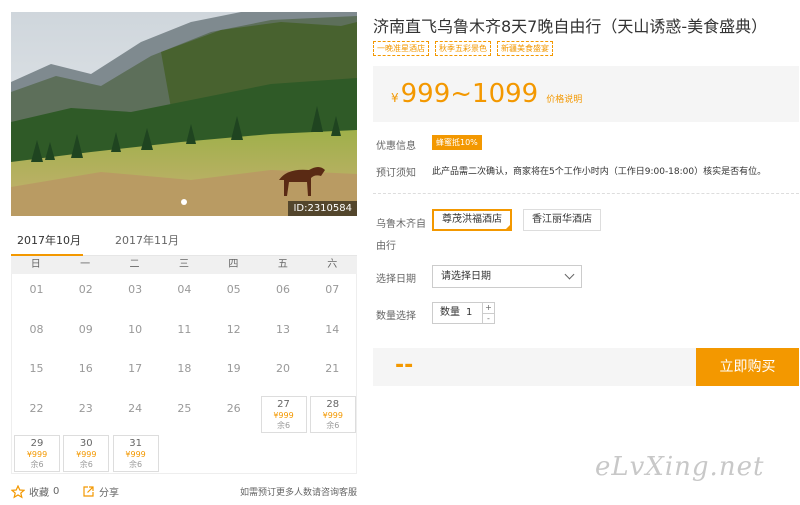  What do you see at coordinates (39, 493) in the screenshot?
I see `favorite-label: 收藏` at bounding box center [39, 493].